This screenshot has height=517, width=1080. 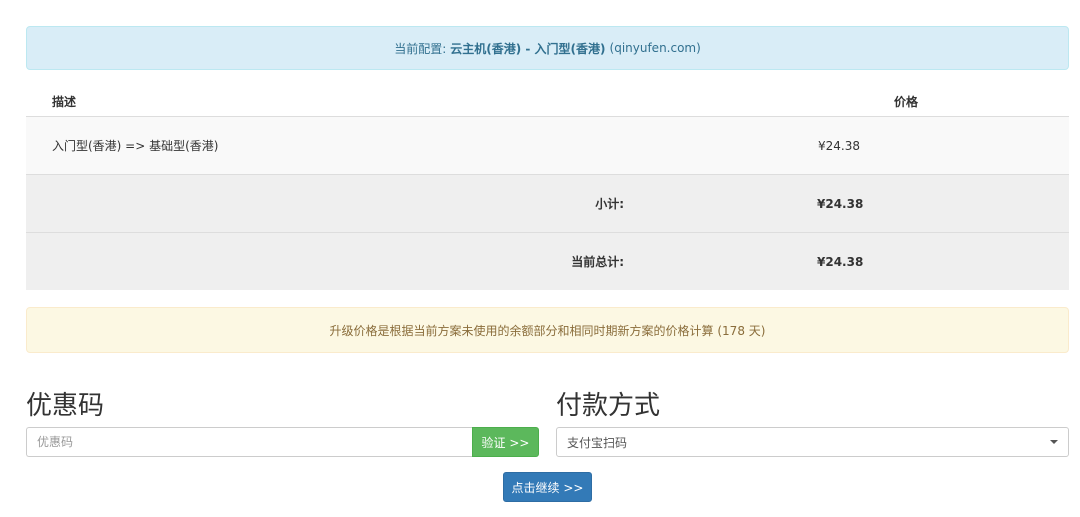 I want to click on subtotal-value: ¥24.38, so click(x=840, y=203).